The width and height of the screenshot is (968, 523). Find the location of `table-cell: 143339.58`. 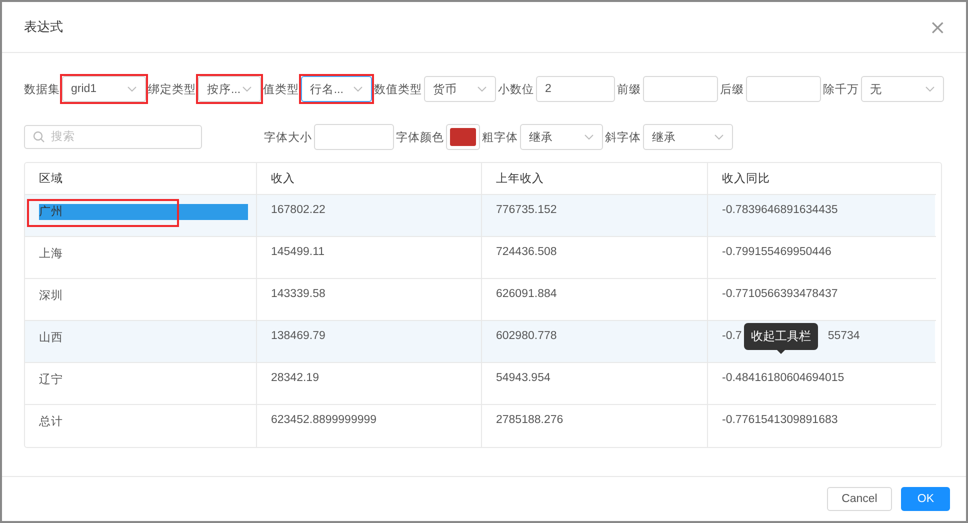

table-cell: 143339.58 is located at coordinates (298, 294).